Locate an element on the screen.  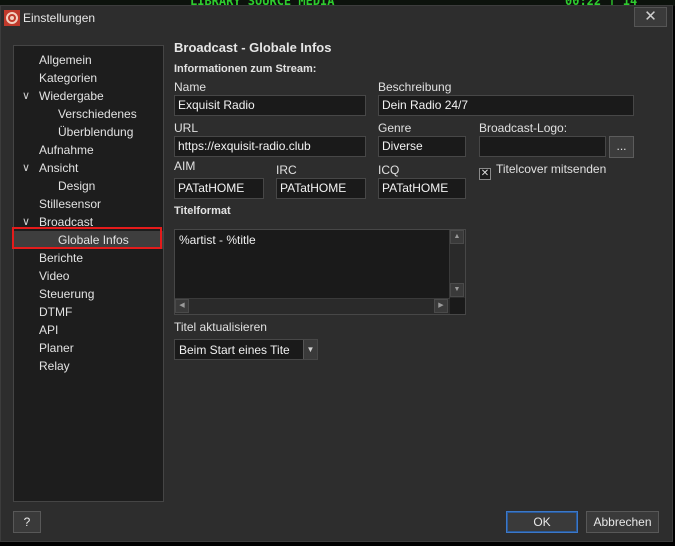
genre-field: Diverse is located at coordinates (422, 146).